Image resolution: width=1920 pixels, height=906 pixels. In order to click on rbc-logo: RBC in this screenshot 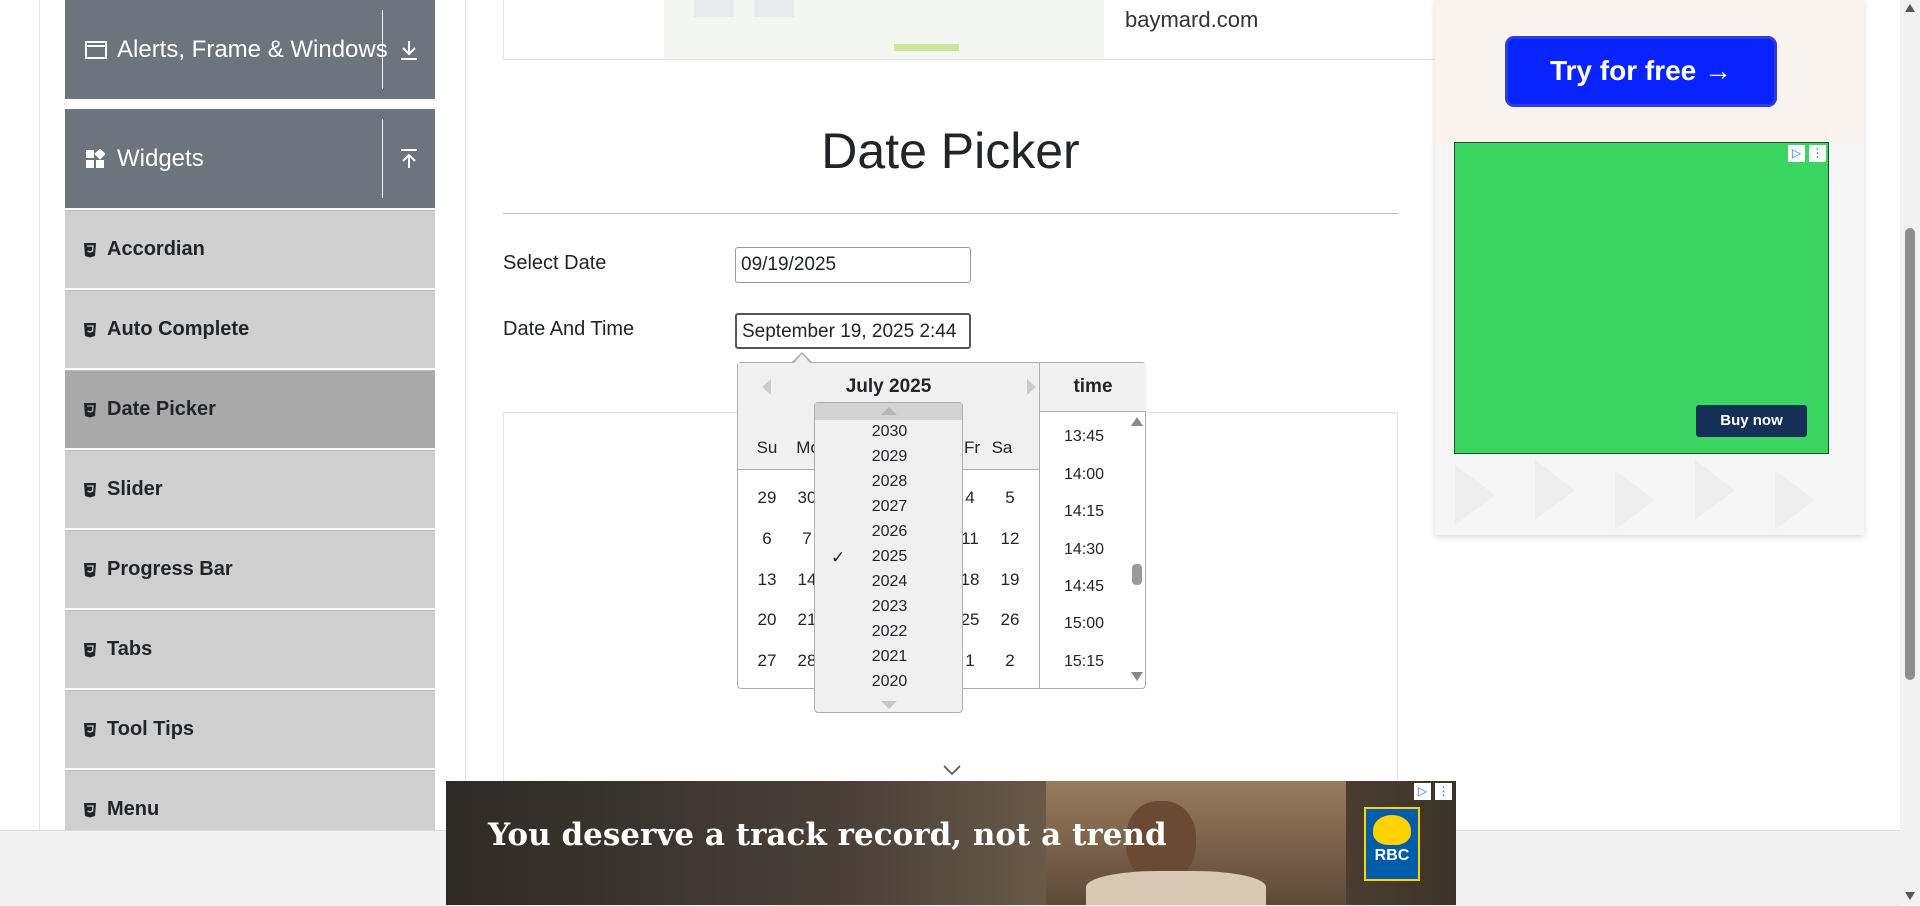, I will do `click(1392, 844)`.